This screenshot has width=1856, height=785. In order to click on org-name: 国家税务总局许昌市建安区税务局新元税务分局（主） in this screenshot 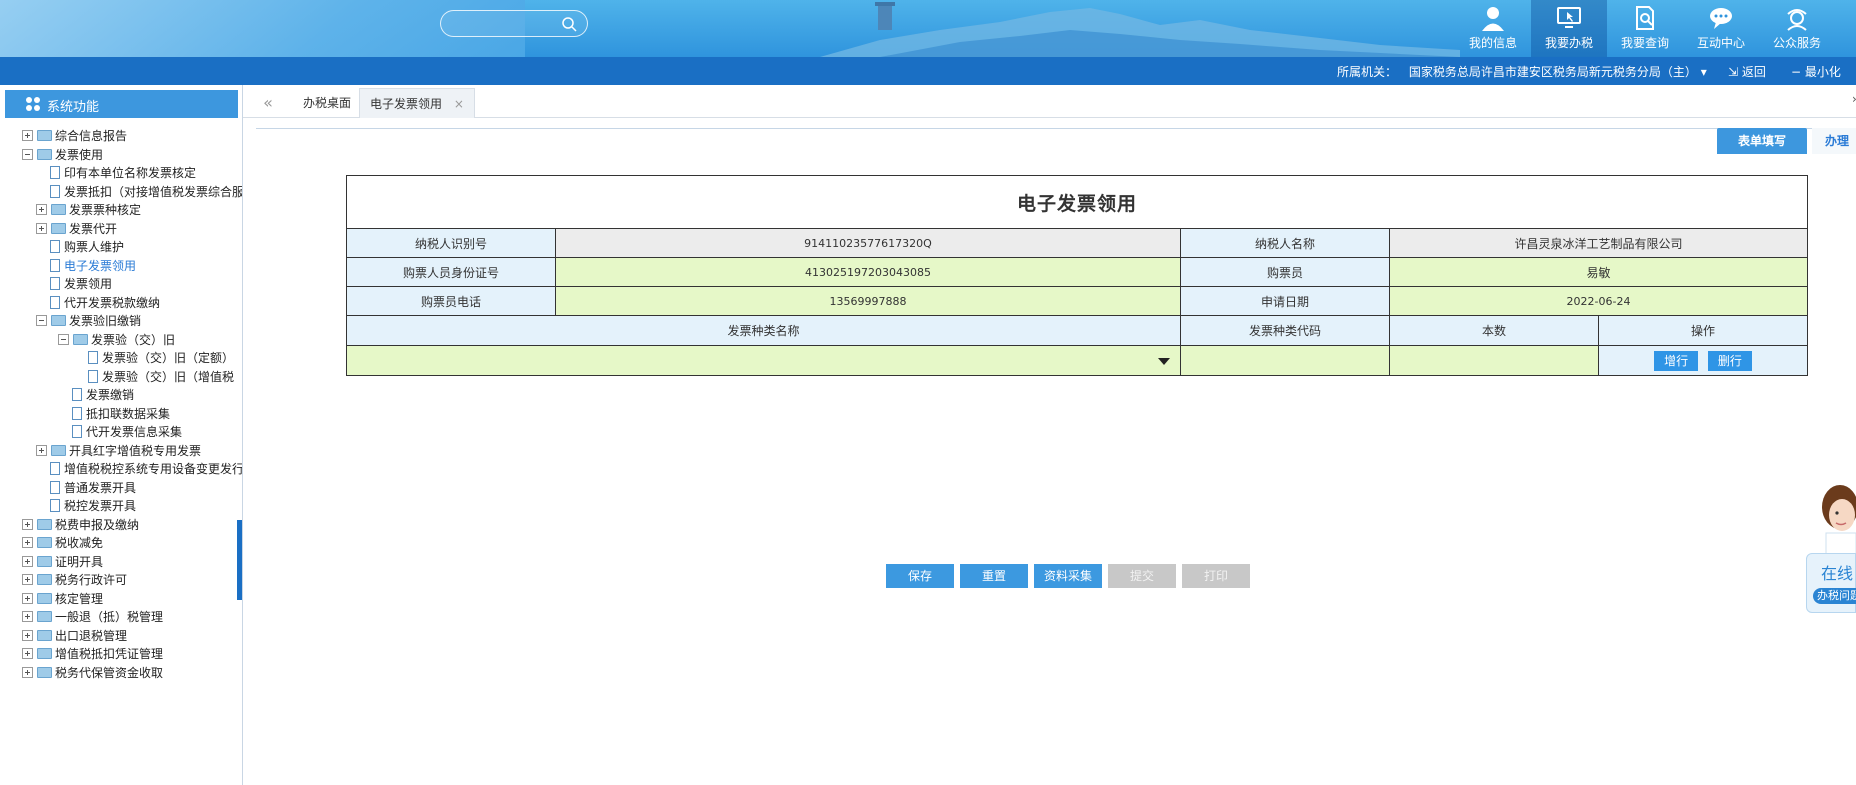, I will do `click(1553, 72)`.